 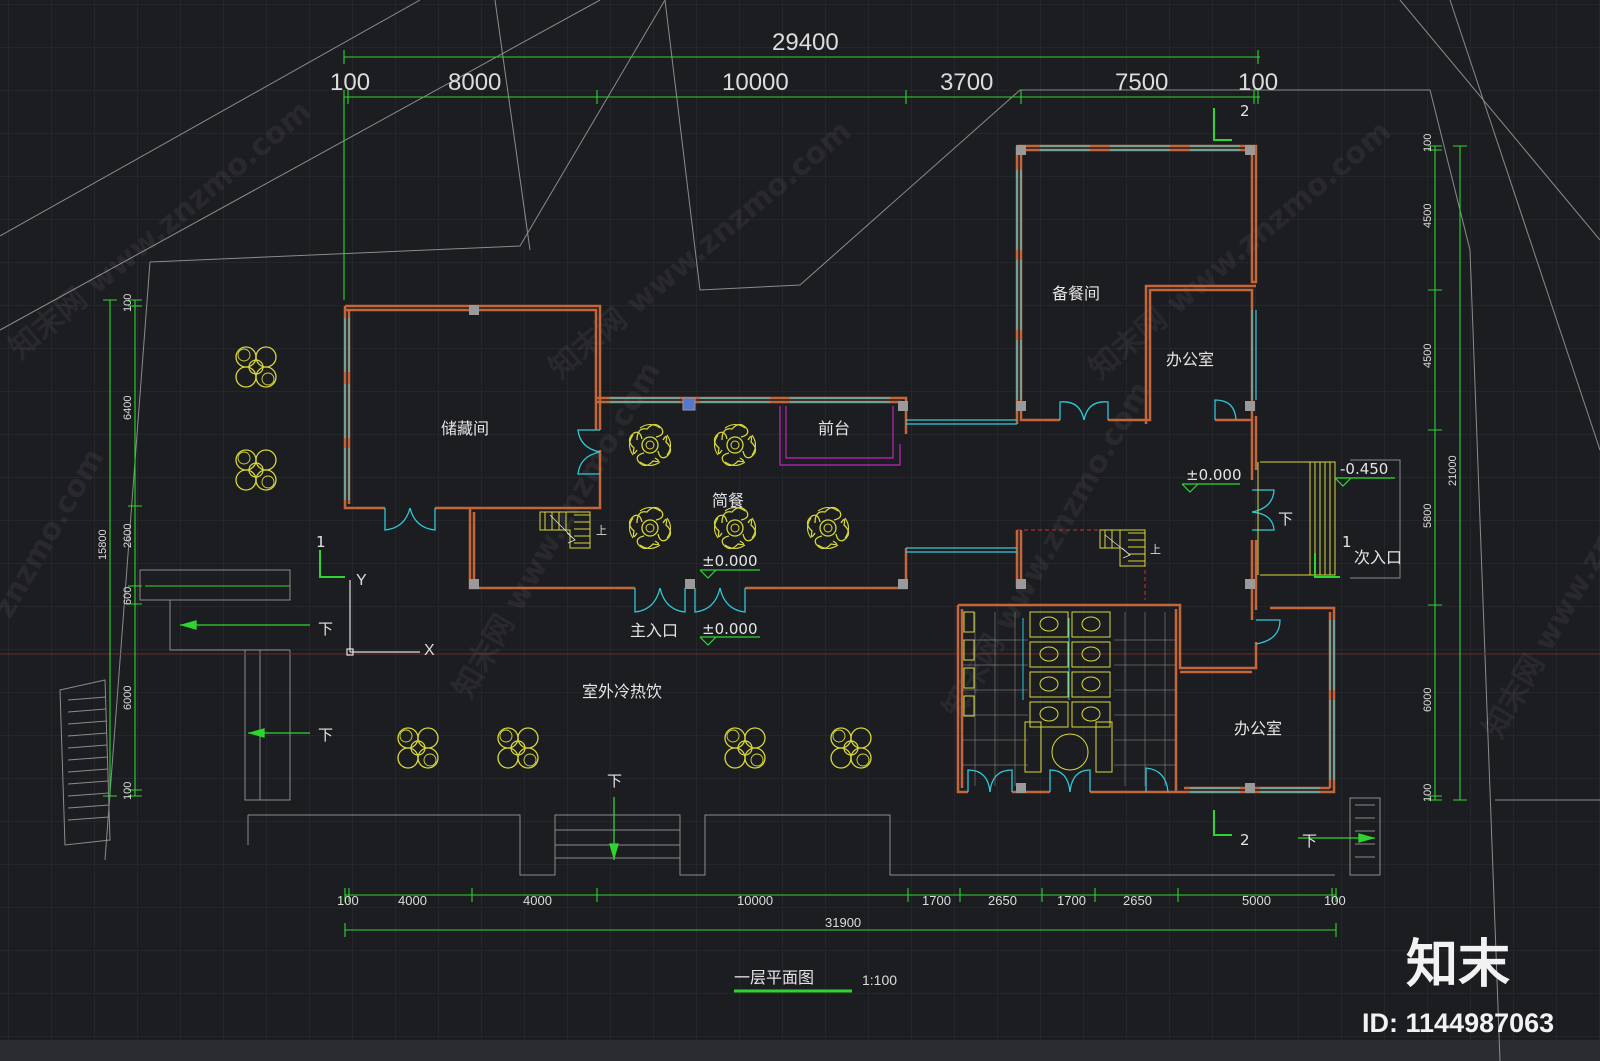 I want to click on dim-left-0: 100, so click(x=128, y=303).